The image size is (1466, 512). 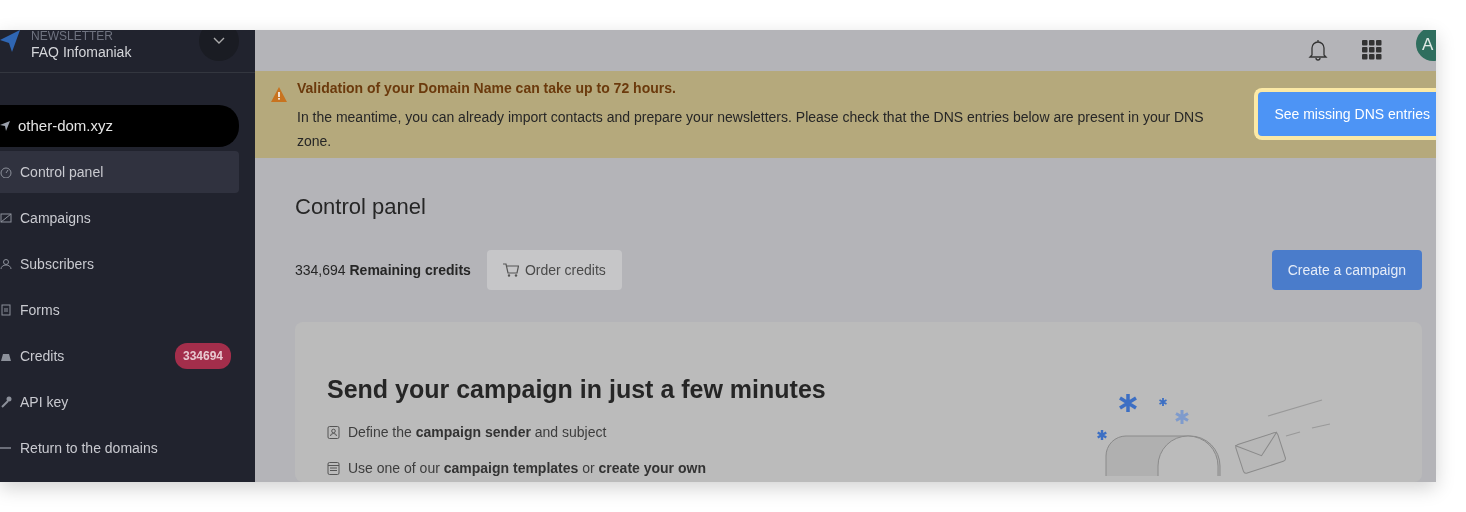 What do you see at coordinates (1426, 46) in the screenshot?
I see `user-avatar: A` at bounding box center [1426, 46].